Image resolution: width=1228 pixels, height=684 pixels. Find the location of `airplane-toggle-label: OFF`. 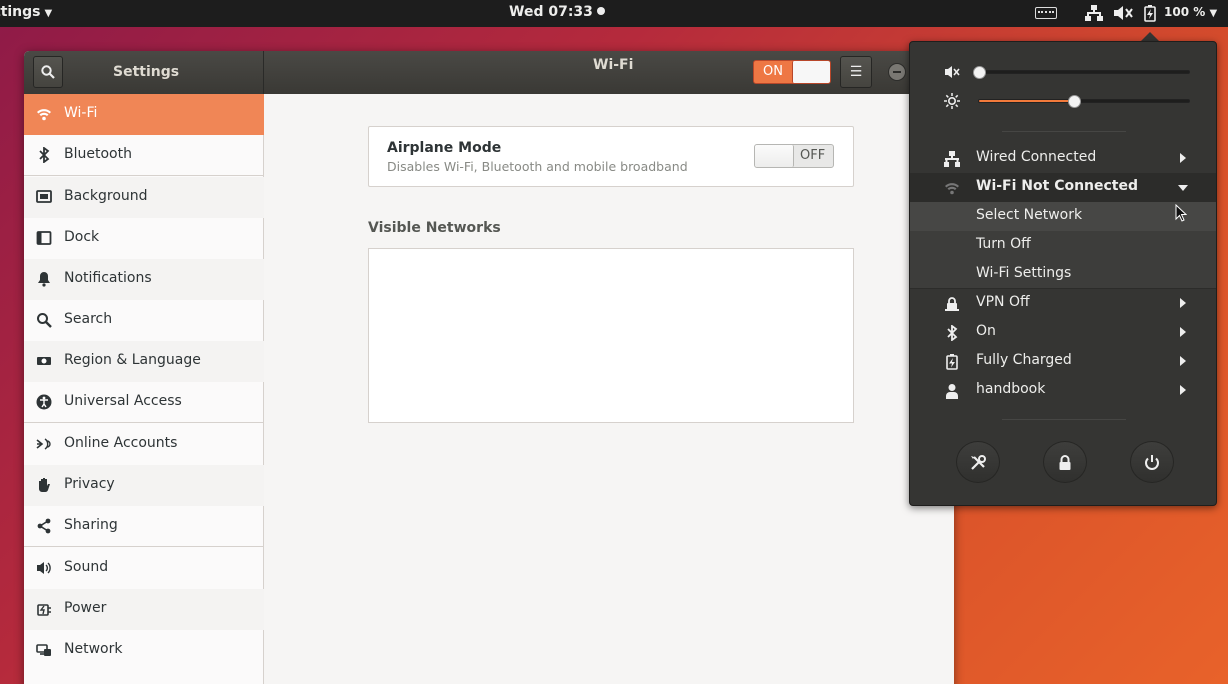

airplane-toggle-label: OFF is located at coordinates (813, 155).